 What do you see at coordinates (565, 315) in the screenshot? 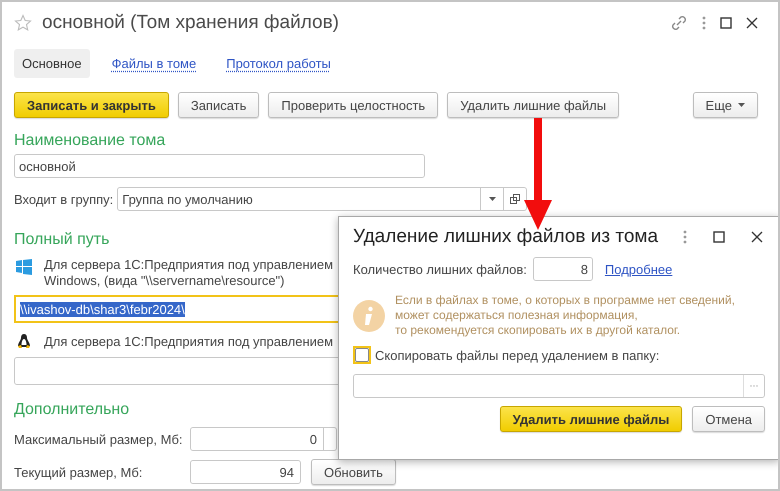
I see `info-text: Если в файлах в томе, о которых в программе нет сведений, может содержаться полезная информация, то рекомендуется скопировать их в другой каталог.` at bounding box center [565, 315].